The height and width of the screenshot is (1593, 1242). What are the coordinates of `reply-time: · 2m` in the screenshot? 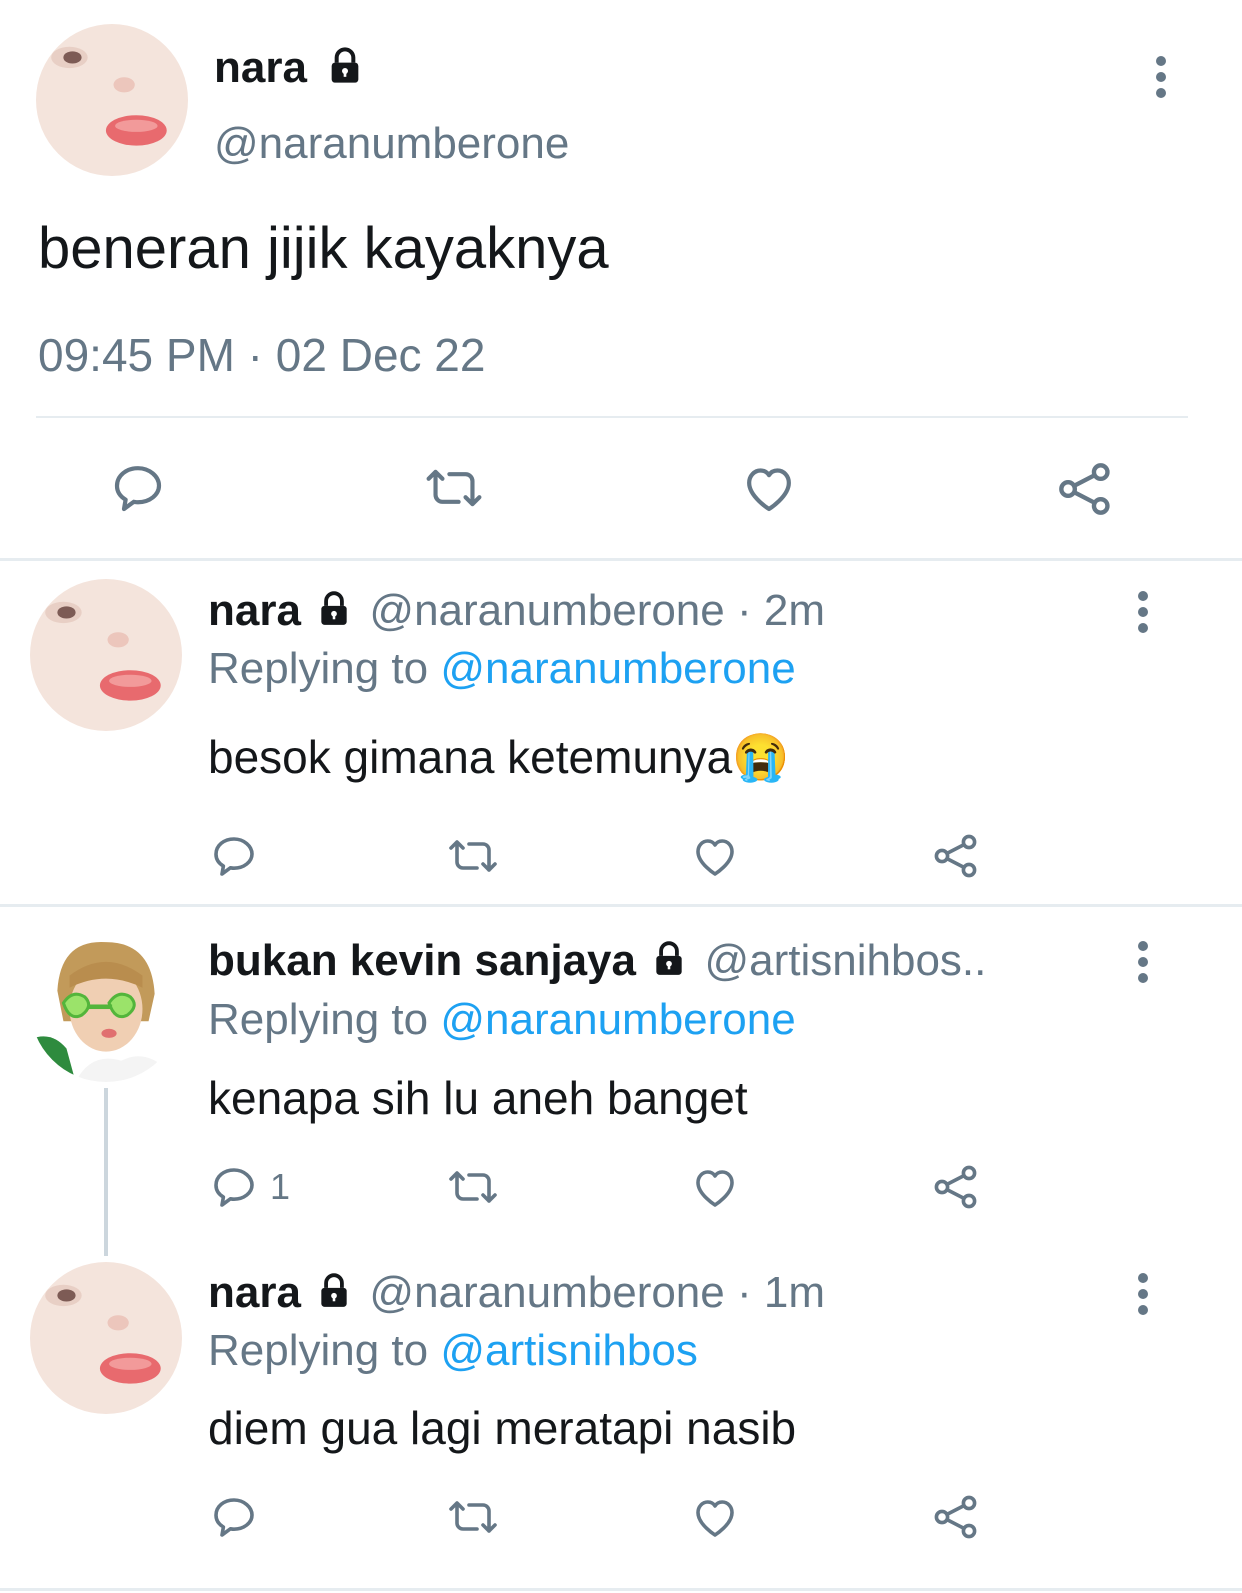 It's located at (781, 610).